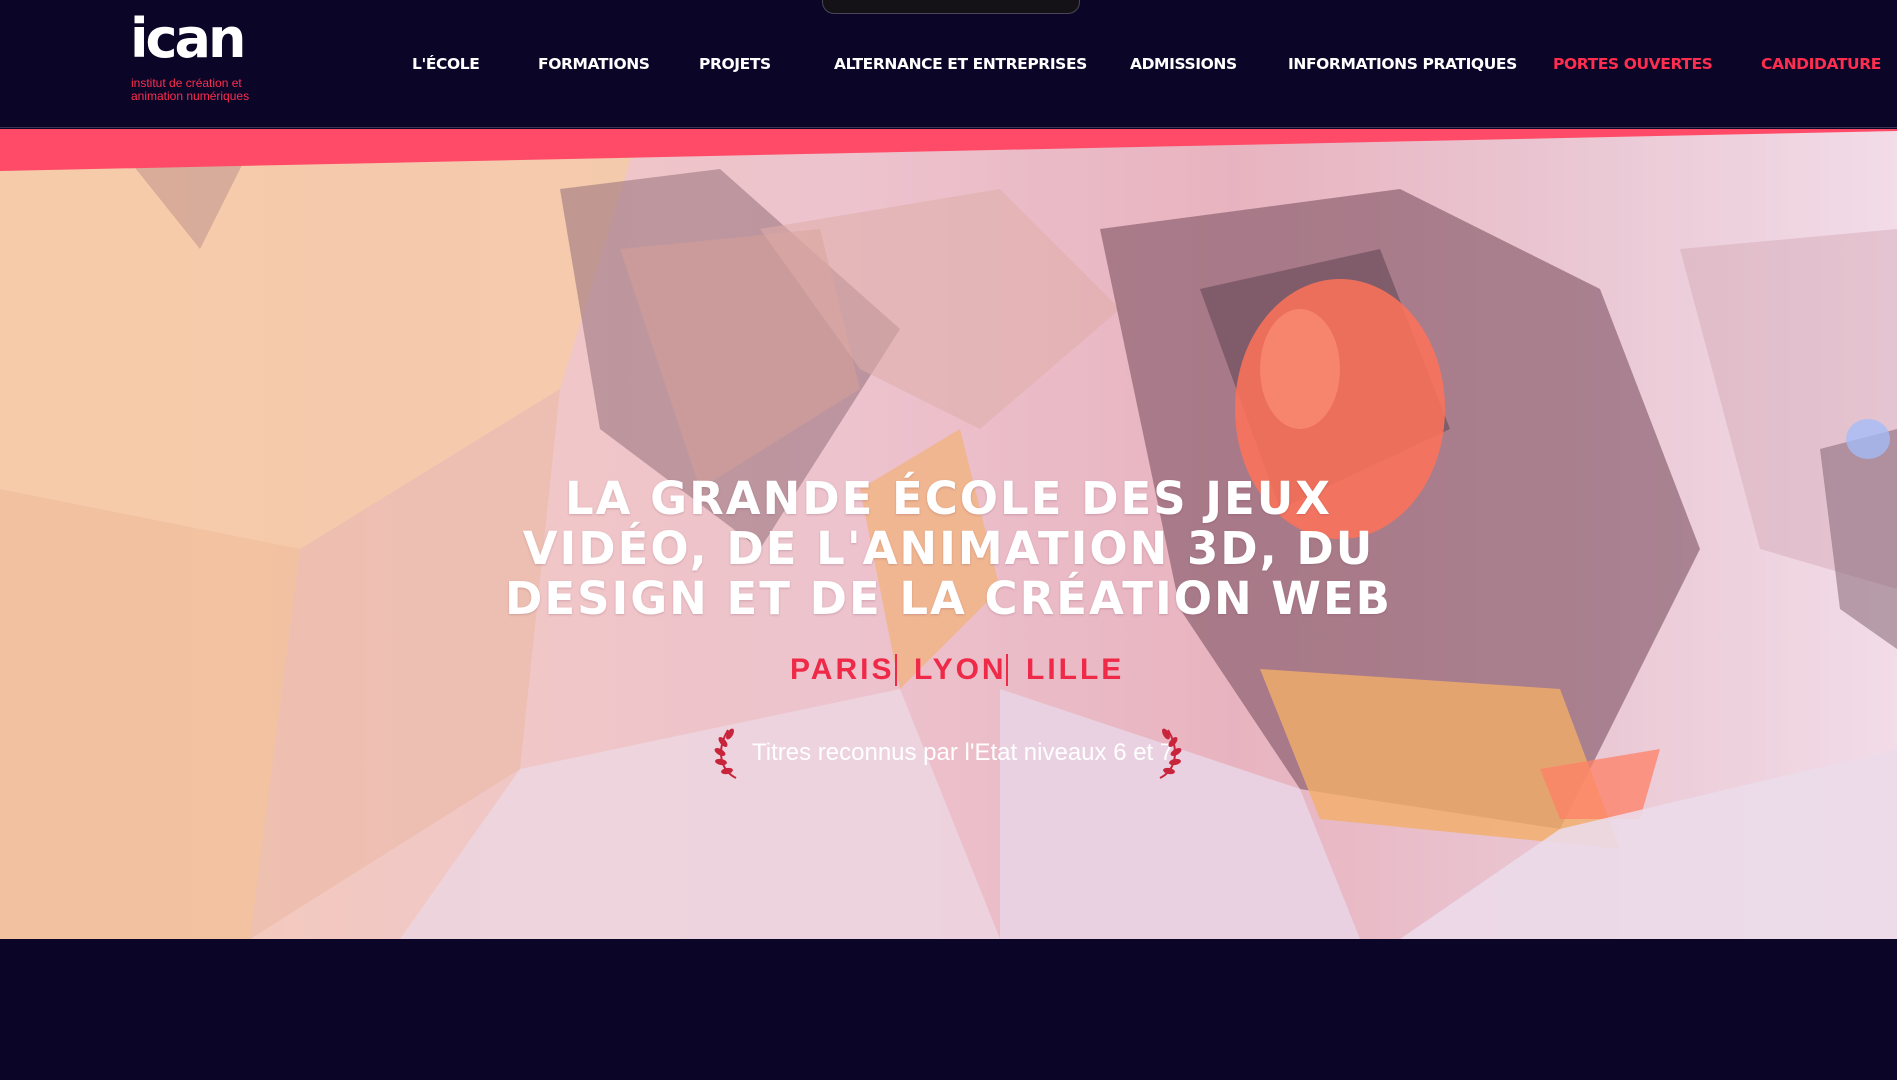  I want to click on campus-cities: PARIS LYON LILLE, so click(948, 670).